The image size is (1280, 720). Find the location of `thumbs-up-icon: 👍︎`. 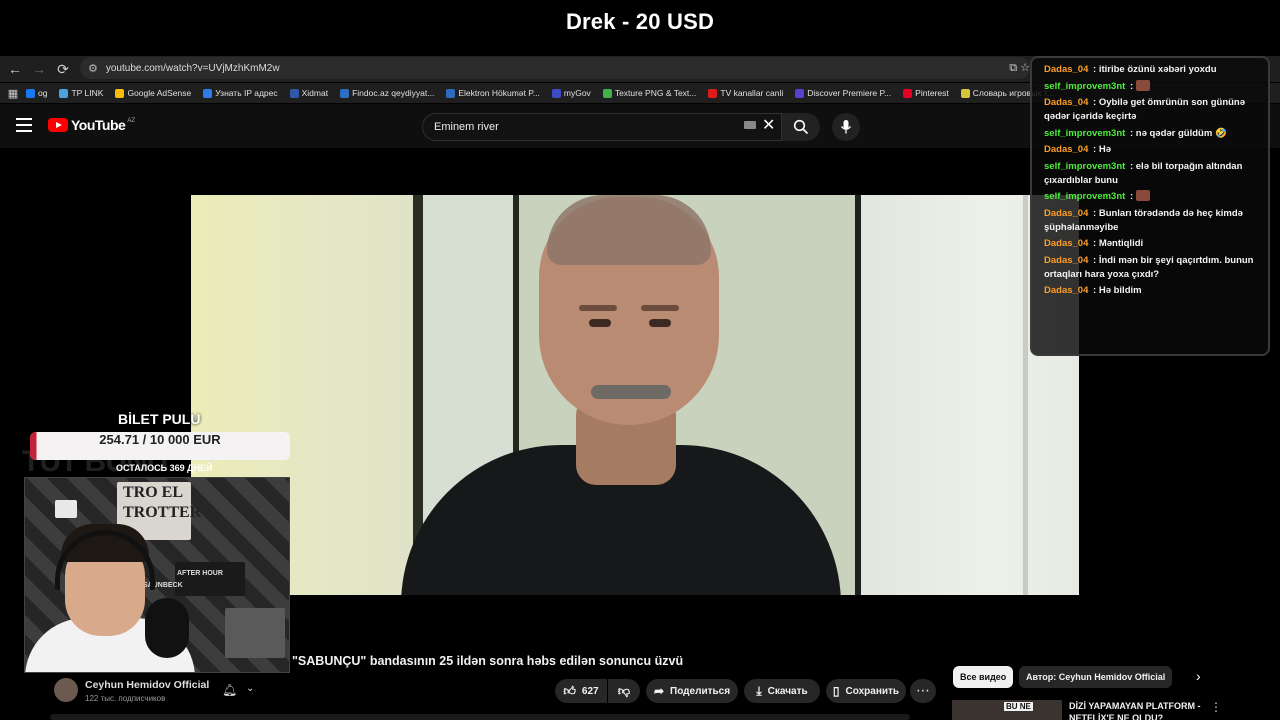

thumbs-up-icon: 👍︎ is located at coordinates (569, 690).